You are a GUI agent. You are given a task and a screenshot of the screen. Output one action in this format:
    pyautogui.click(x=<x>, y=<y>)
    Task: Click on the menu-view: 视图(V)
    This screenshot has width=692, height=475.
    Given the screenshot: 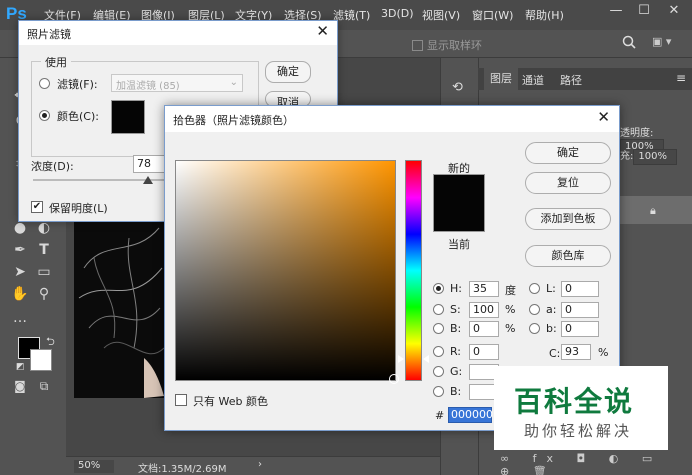 What is the action you would take?
    pyautogui.click(x=441, y=15)
    